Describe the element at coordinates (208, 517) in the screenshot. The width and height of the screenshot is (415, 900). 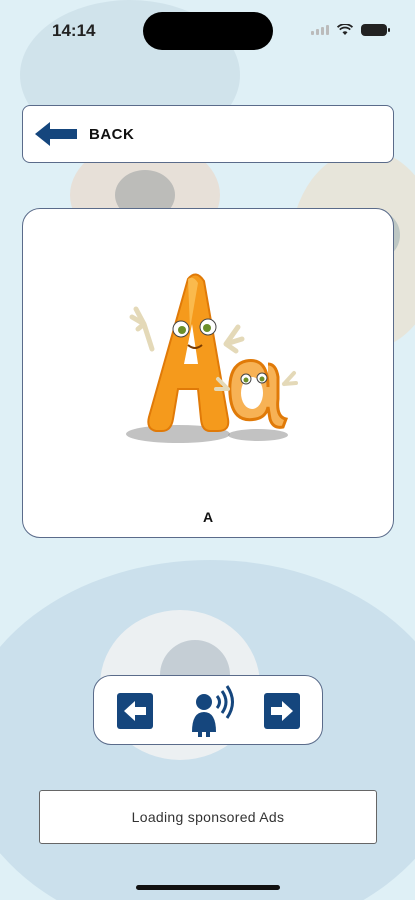
I see `letter-label: A` at that location.